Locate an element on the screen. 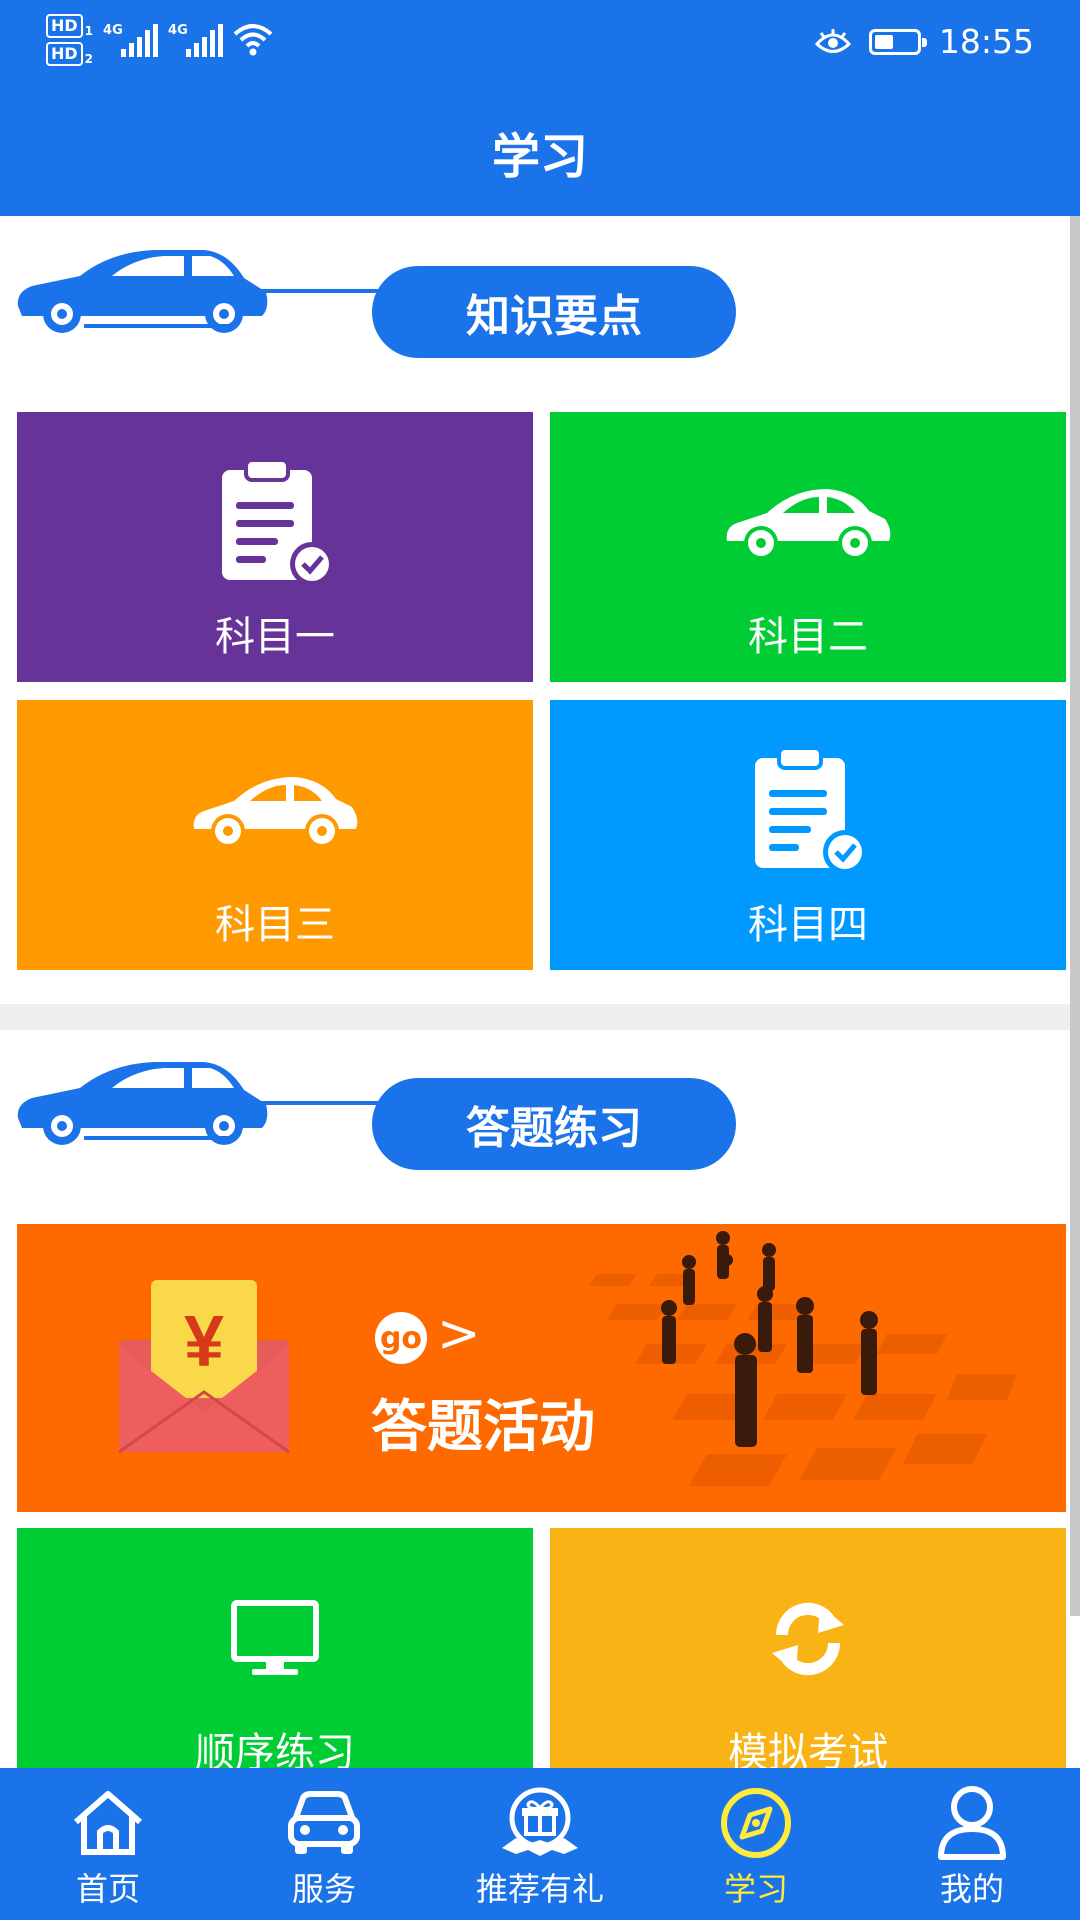 The image size is (1080, 1920). tile-label: 科目二 is located at coordinates (808, 637).